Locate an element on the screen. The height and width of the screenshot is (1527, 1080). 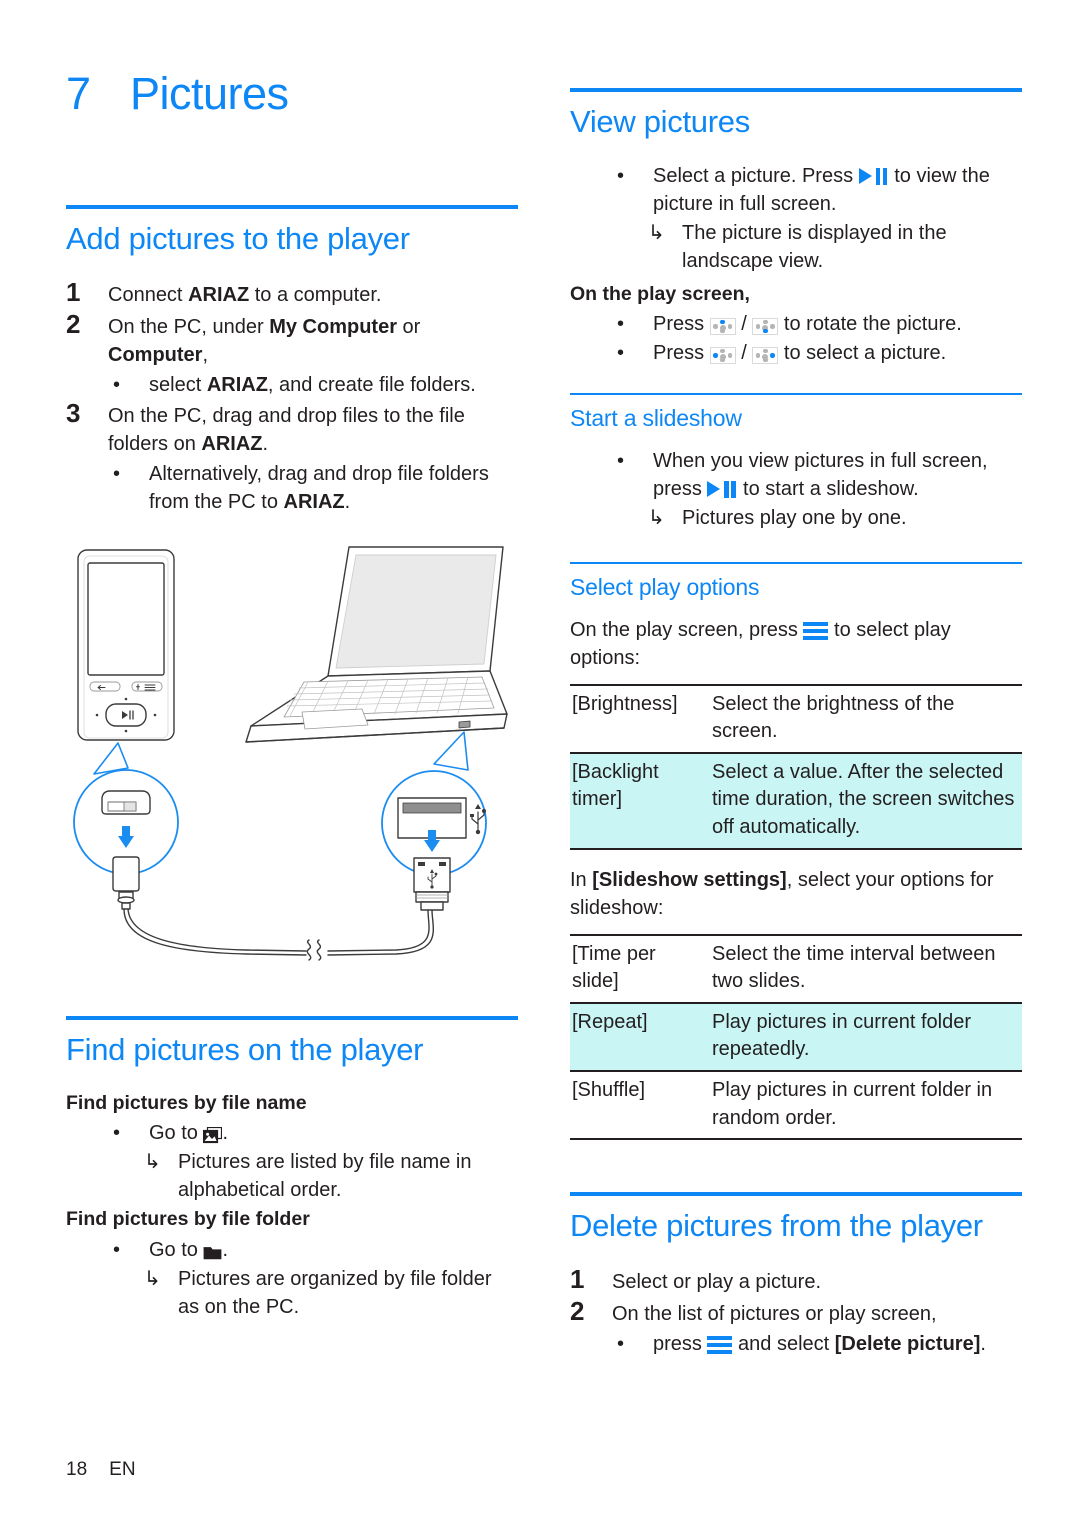
chapter-title: 7 Pictures is located at coordinates (292, 93).